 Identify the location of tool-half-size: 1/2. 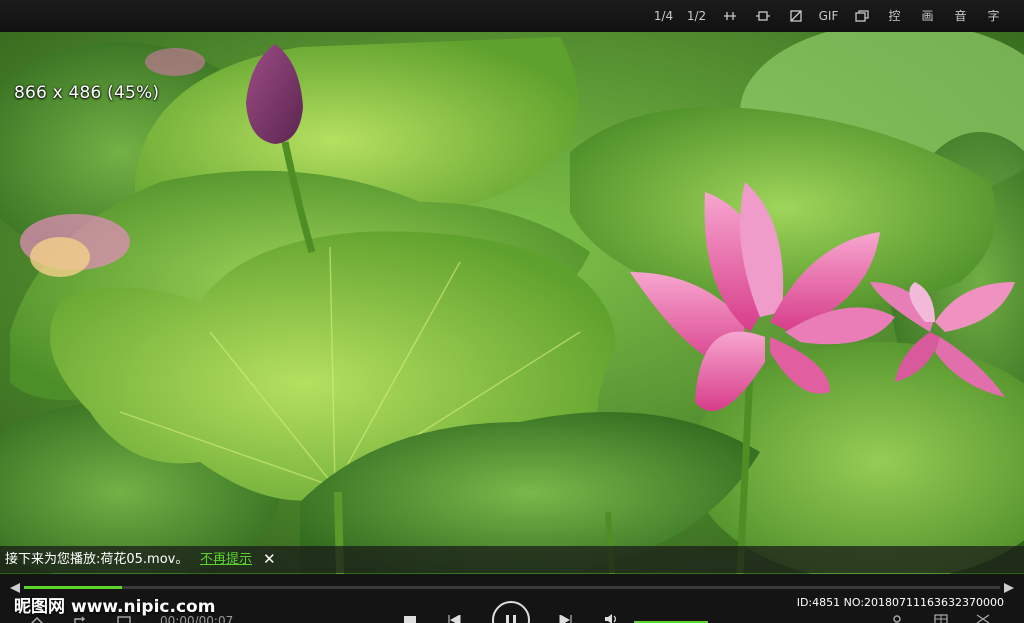
(696, 16).